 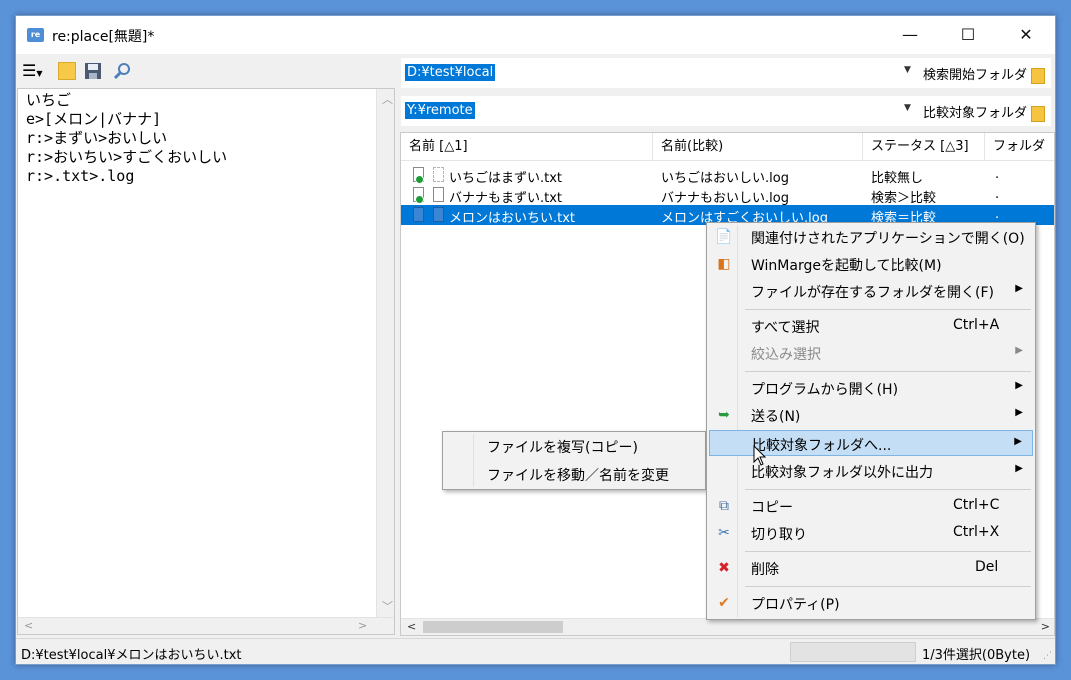 I want to click on close-button: ✕, so click(x=1026, y=35).